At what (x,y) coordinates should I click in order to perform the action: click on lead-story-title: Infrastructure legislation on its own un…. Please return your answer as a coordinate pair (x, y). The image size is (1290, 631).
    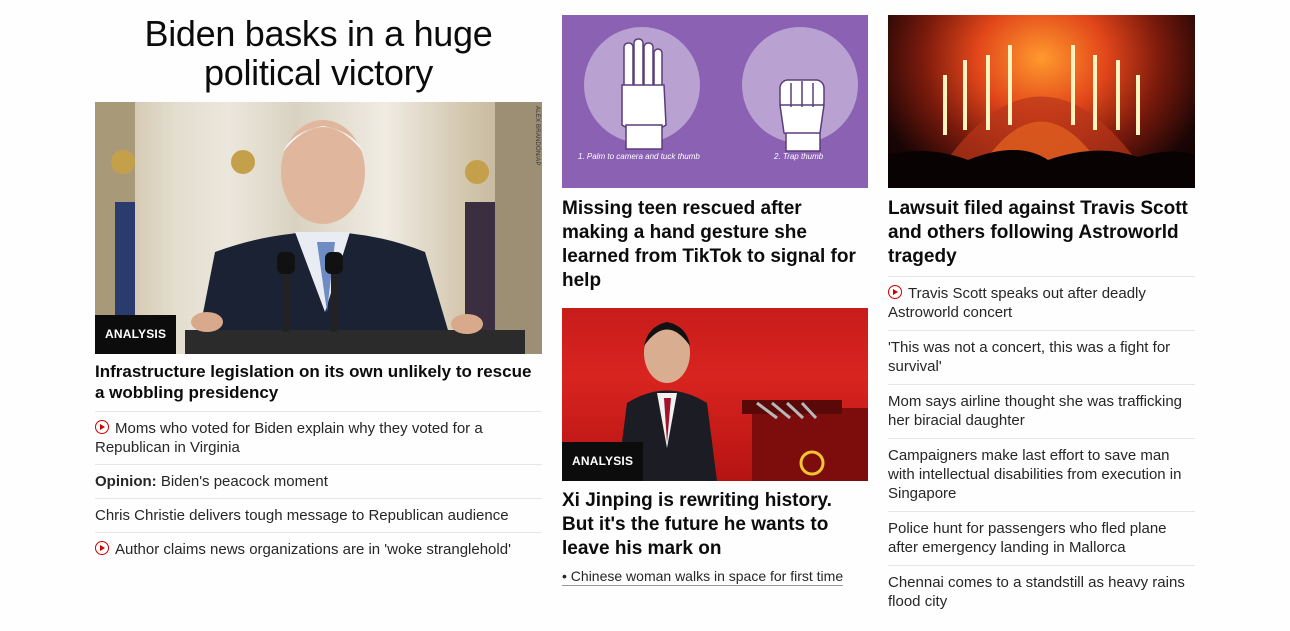
    Looking at the image, I should click on (318, 386).